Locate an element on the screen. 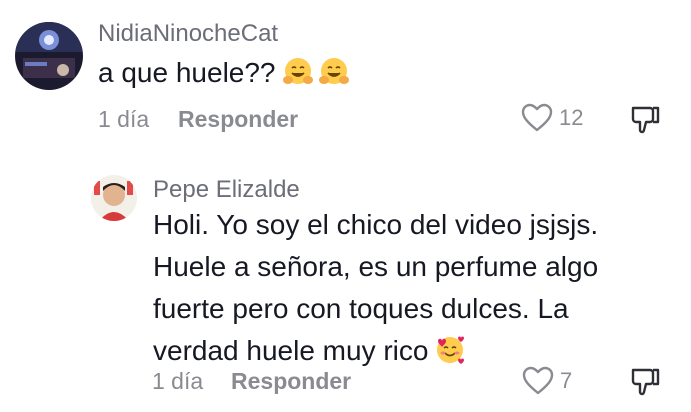 The image size is (691, 412). like-button: 7 is located at coordinates (547, 381).